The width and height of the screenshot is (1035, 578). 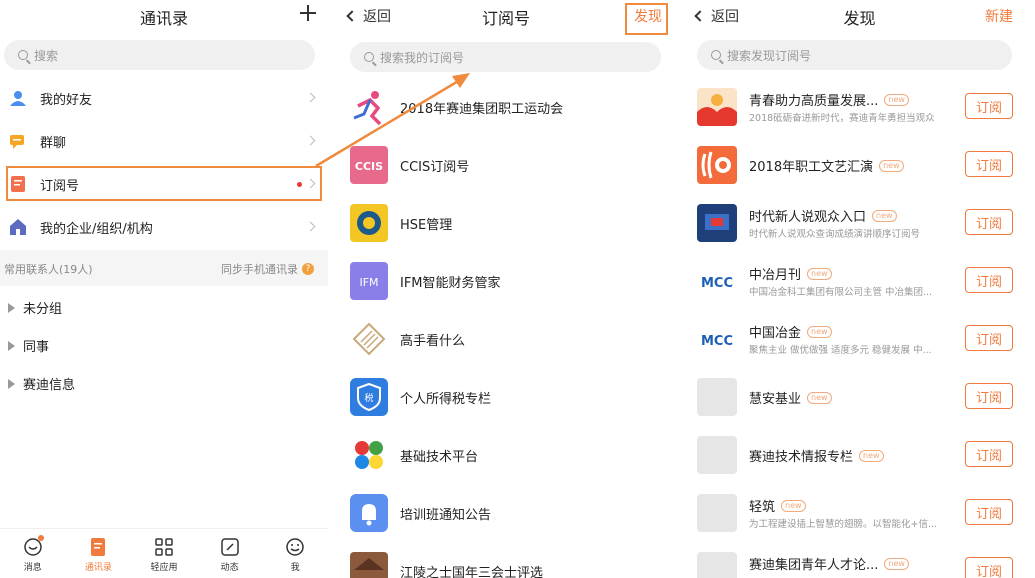 I want to click on person-icon, so click(x=18, y=98).